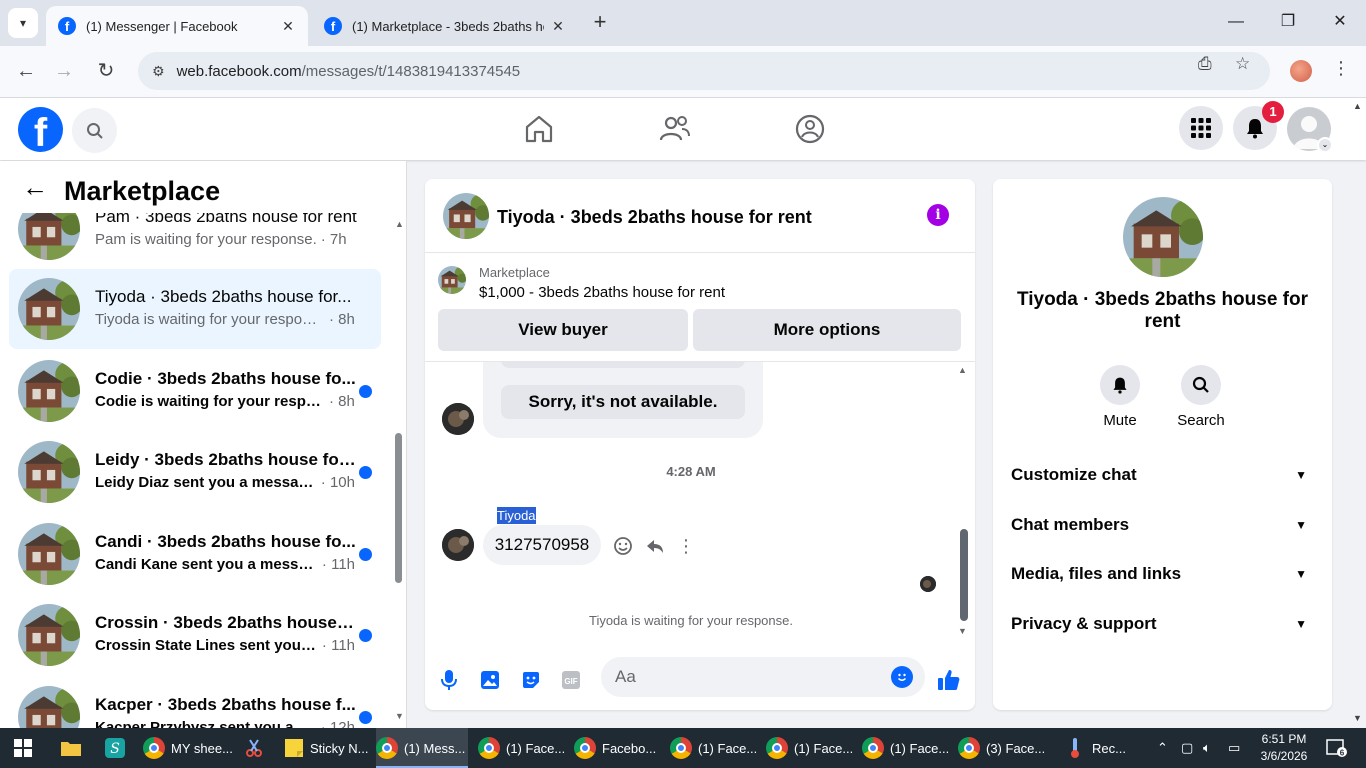 The width and height of the screenshot is (1366, 768). I want to click on notification-center-button: 6, so click(1337, 748).